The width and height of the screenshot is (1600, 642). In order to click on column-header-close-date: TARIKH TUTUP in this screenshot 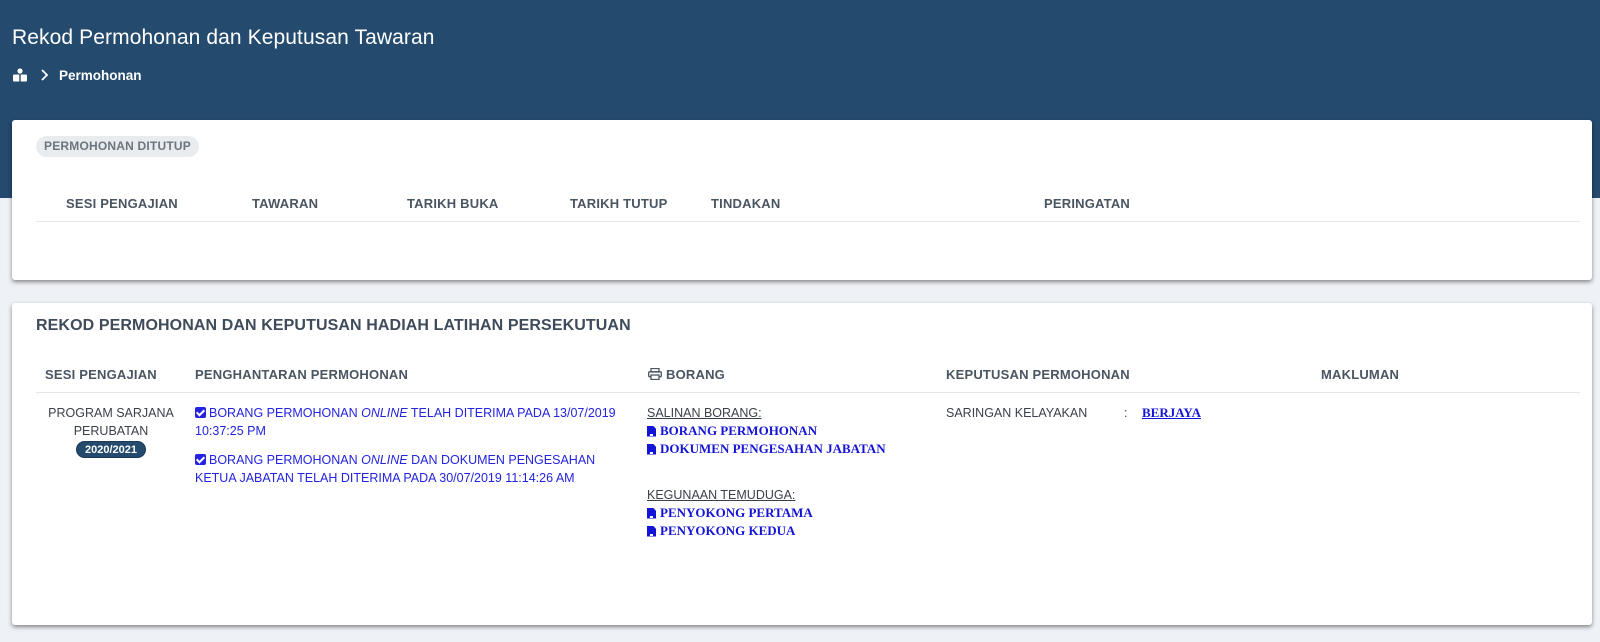, I will do `click(619, 203)`.